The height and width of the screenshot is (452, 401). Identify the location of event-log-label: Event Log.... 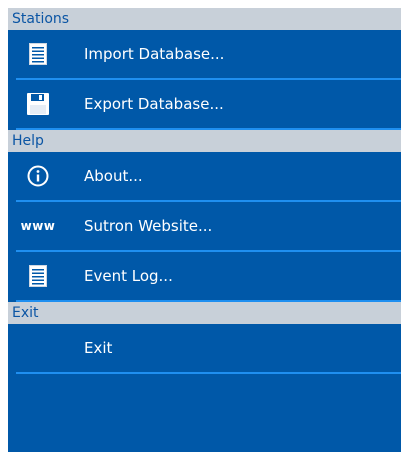
(128, 276).